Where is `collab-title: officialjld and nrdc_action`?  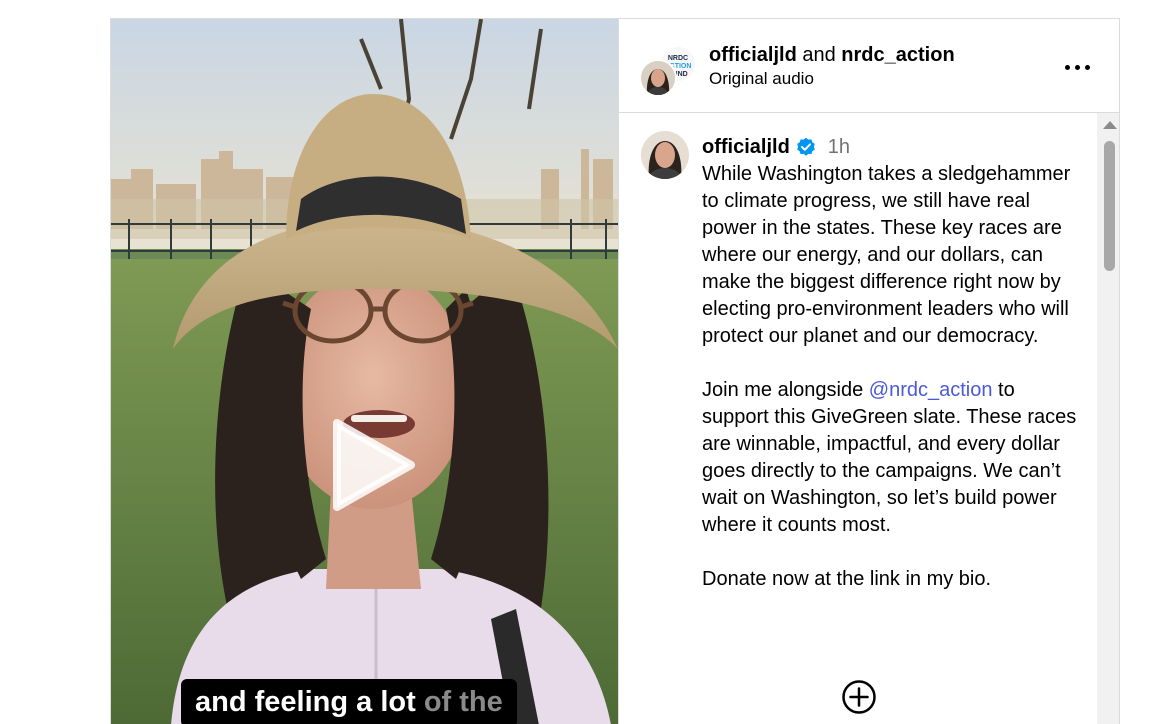 collab-title: officialjld and nrdc_action is located at coordinates (832, 55).